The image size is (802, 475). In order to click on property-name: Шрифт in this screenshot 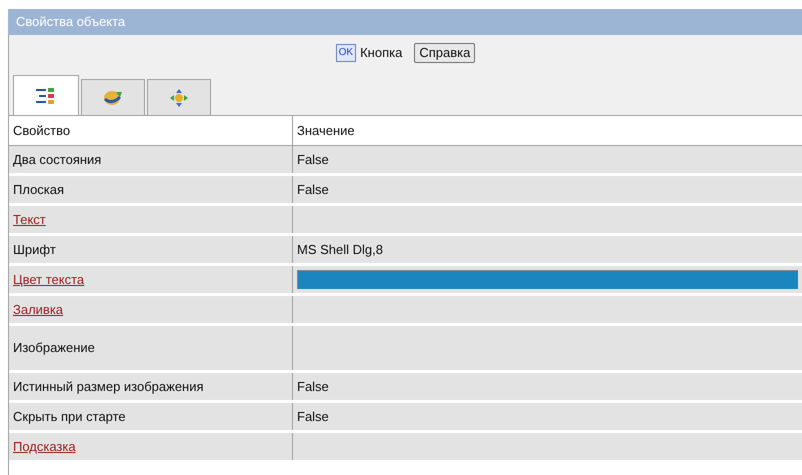, I will do `click(151, 249)`.